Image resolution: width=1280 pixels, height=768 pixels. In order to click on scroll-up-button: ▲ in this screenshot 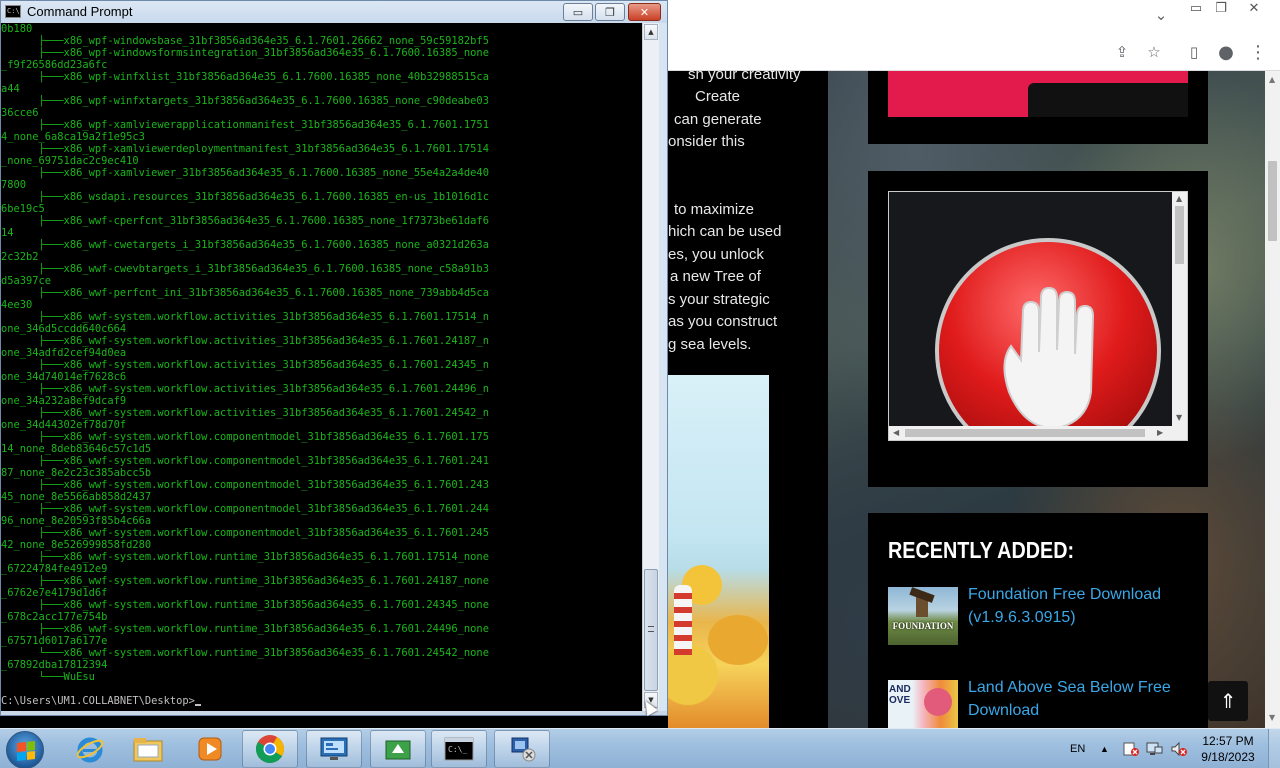, I will do `click(651, 32)`.